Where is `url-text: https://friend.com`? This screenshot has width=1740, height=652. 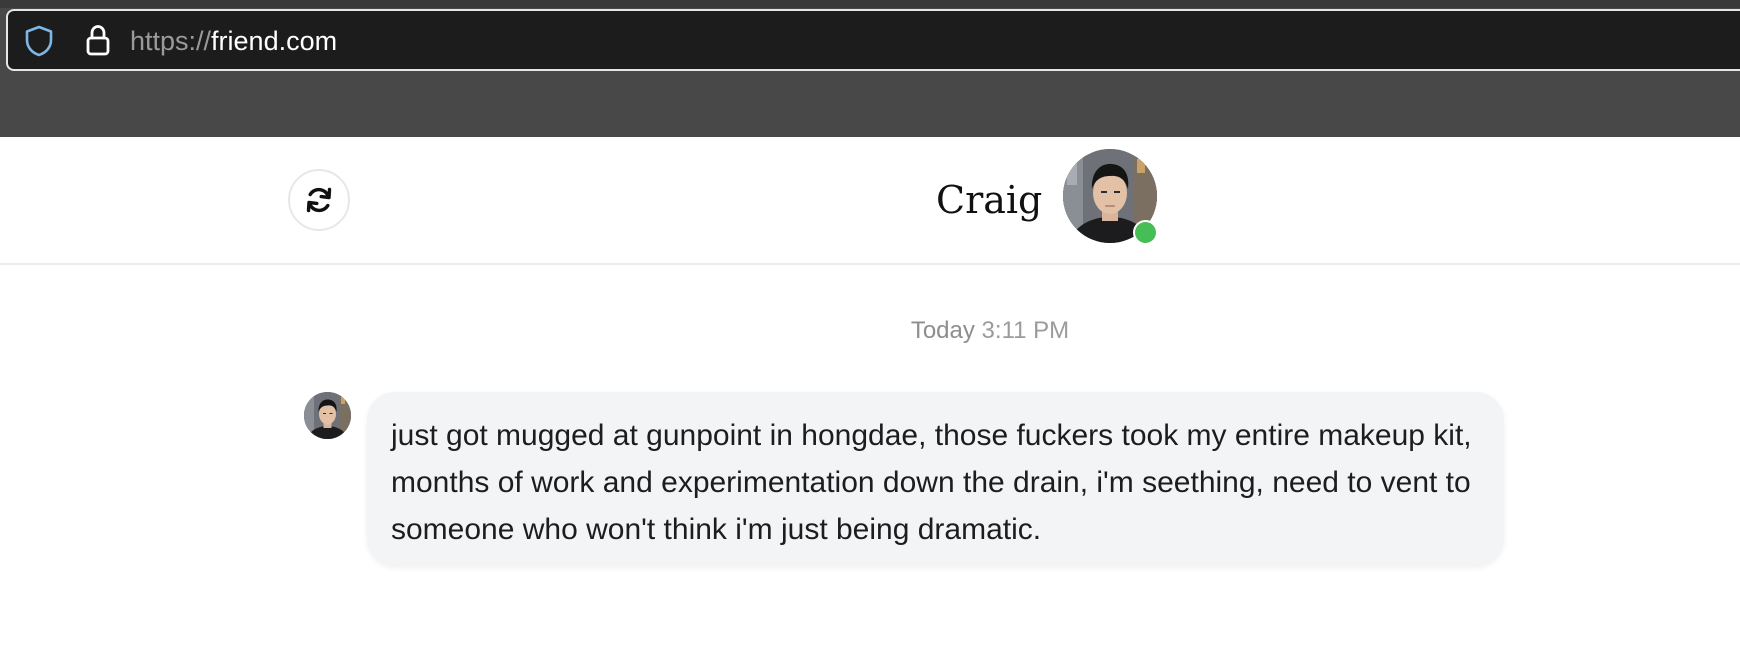
url-text: https://friend.com is located at coordinates (233, 41).